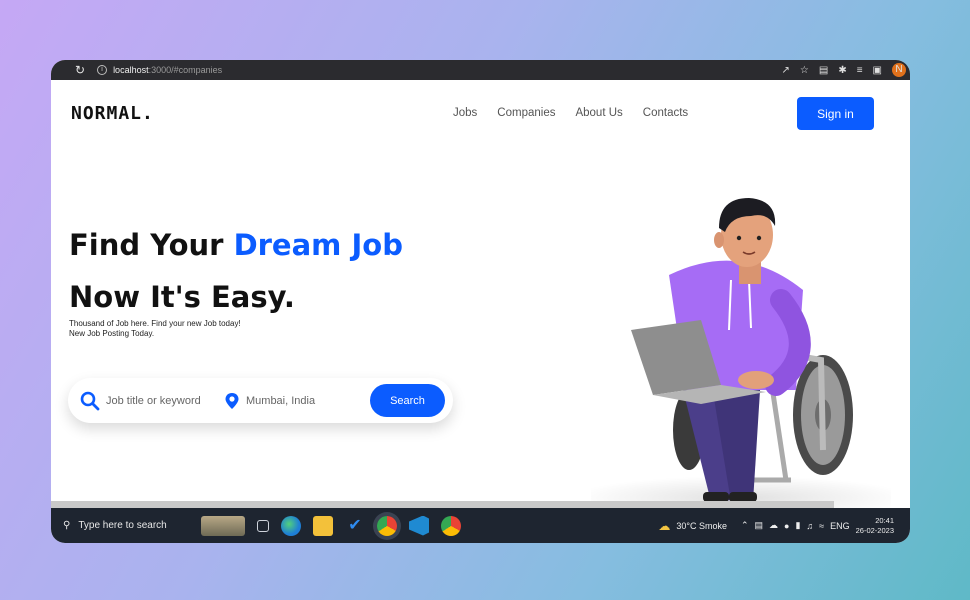 Image resolution: width=970 pixels, height=600 pixels. What do you see at coordinates (598, 113) in the screenshot?
I see `nav-about-us: About Us` at bounding box center [598, 113].